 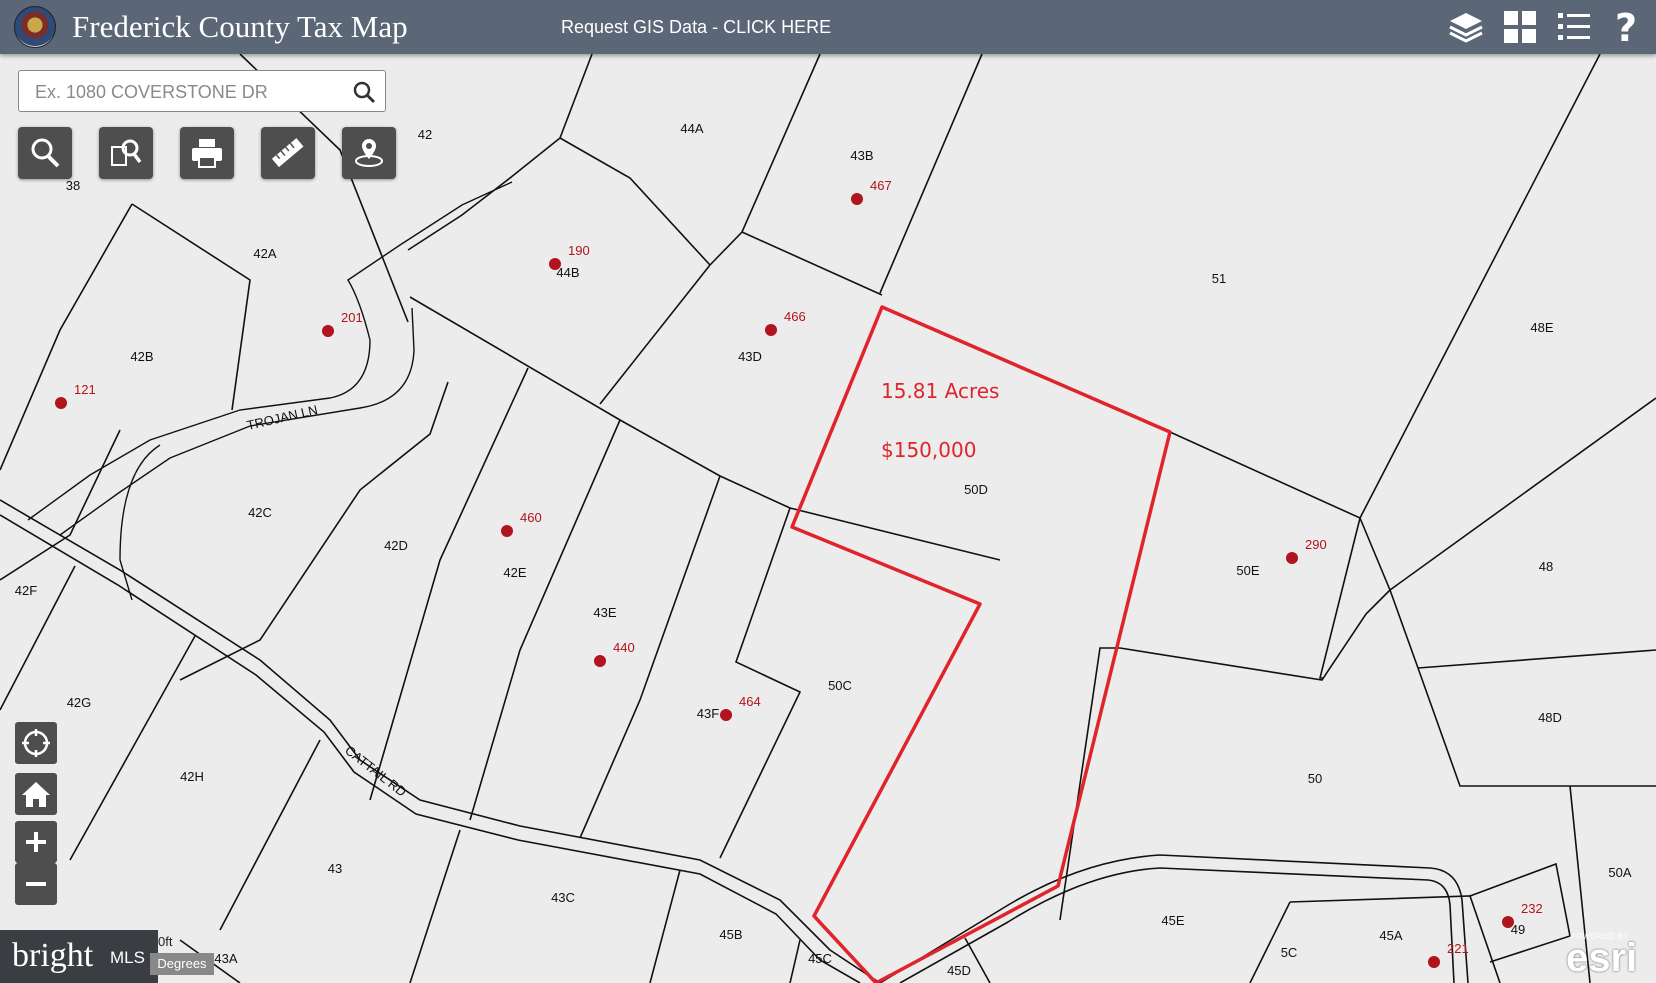 I want to click on parcel-label-43f: 43F, so click(x=708, y=713).